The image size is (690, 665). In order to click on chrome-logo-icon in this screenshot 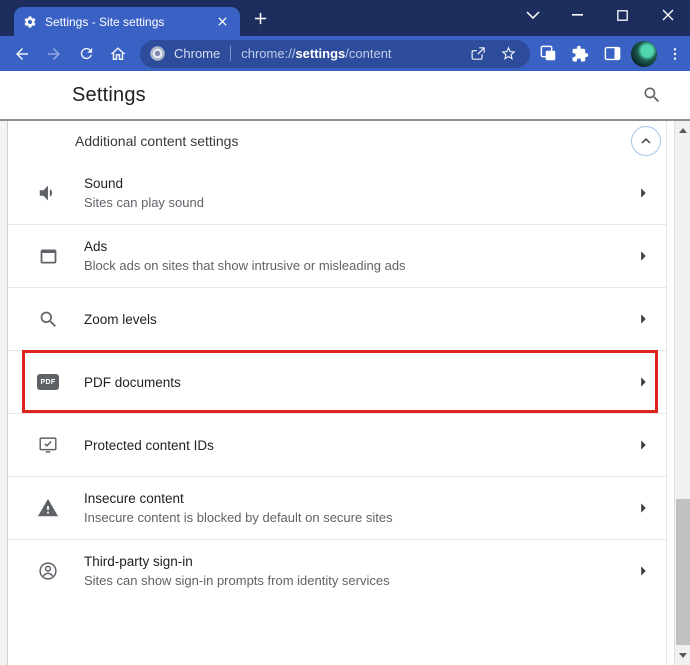, I will do `click(157, 53)`.